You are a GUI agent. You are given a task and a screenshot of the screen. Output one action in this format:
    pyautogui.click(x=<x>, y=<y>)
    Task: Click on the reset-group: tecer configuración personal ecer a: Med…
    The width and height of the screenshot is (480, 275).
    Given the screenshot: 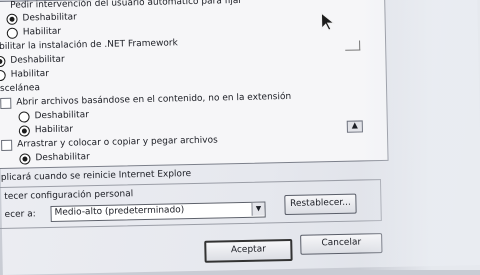 What is the action you would take?
    pyautogui.click(x=191, y=204)
    